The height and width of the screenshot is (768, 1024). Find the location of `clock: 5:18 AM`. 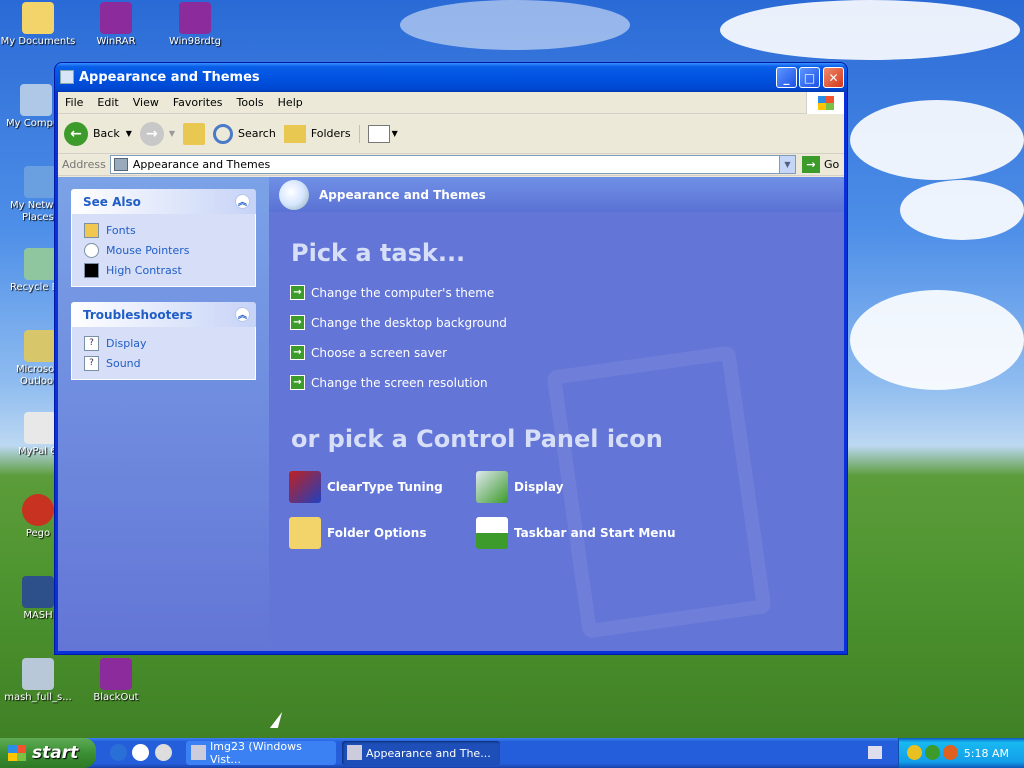

clock: 5:18 AM is located at coordinates (986, 753).